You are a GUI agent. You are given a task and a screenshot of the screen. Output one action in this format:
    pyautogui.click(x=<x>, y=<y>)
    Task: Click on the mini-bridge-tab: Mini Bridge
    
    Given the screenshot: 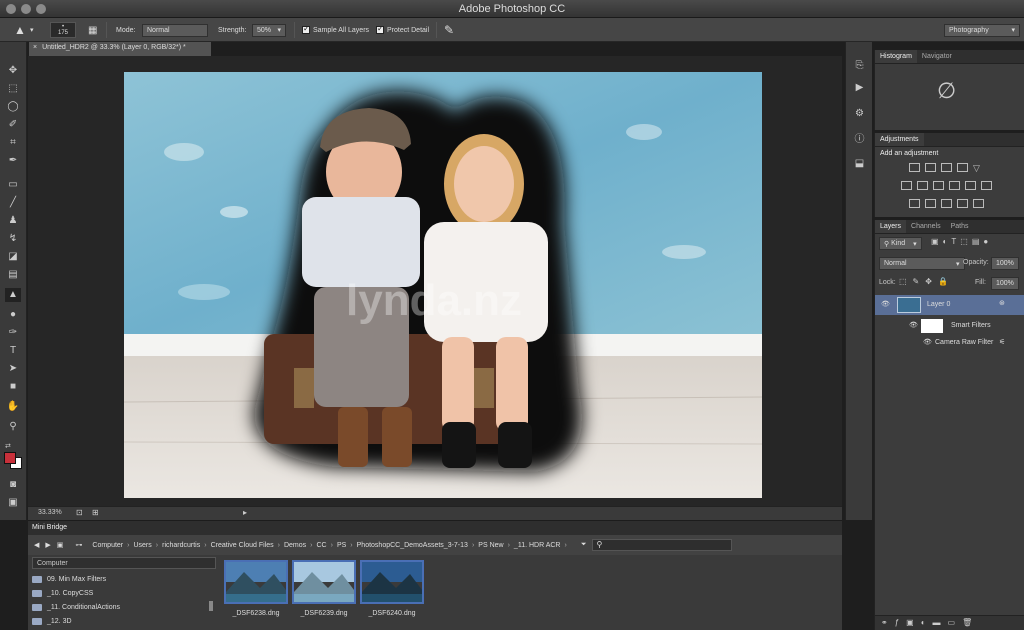 What is the action you would take?
    pyautogui.click(x=435, y=528)
    